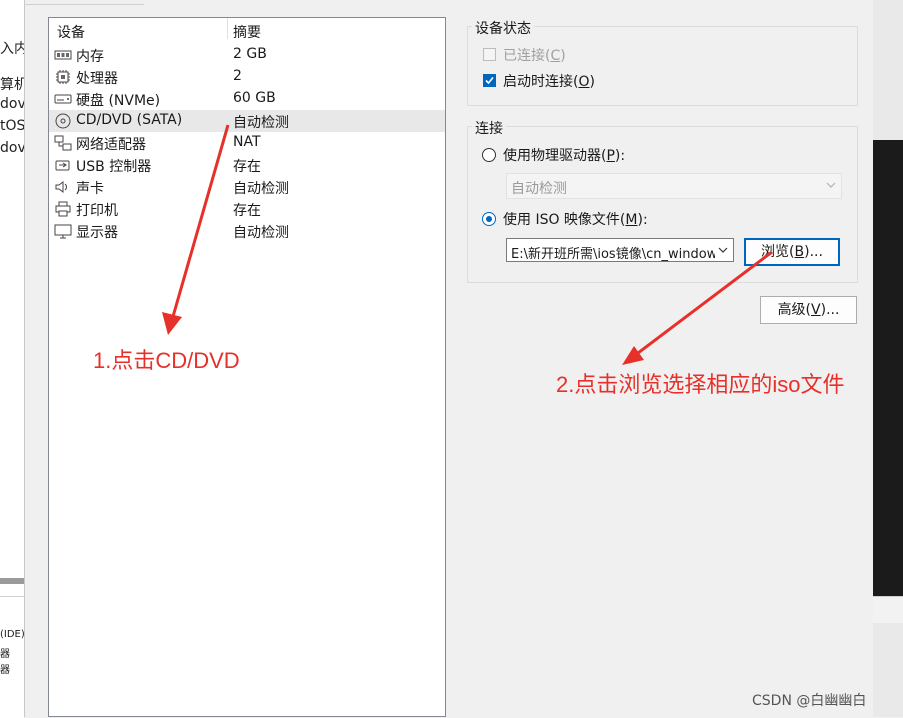 This screenshot has width=903, height=718. I want to click on device-name: 硬盘 (NVMe), so click(118, 101).